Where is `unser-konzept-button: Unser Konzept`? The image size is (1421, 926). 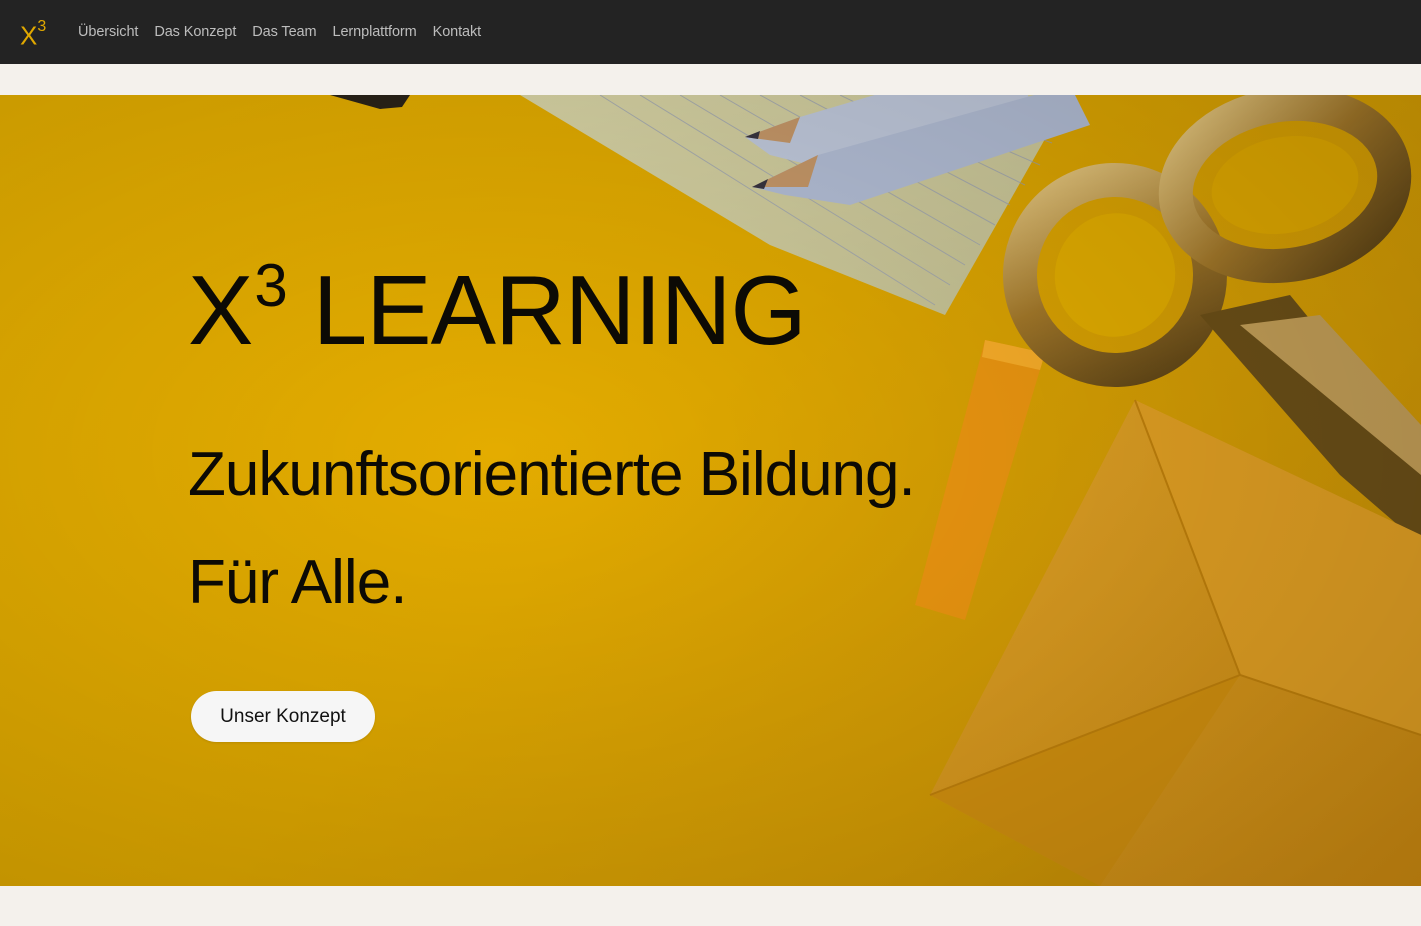 unser-konzept-button: Unser Konzept is located at coordinates (283, 716).